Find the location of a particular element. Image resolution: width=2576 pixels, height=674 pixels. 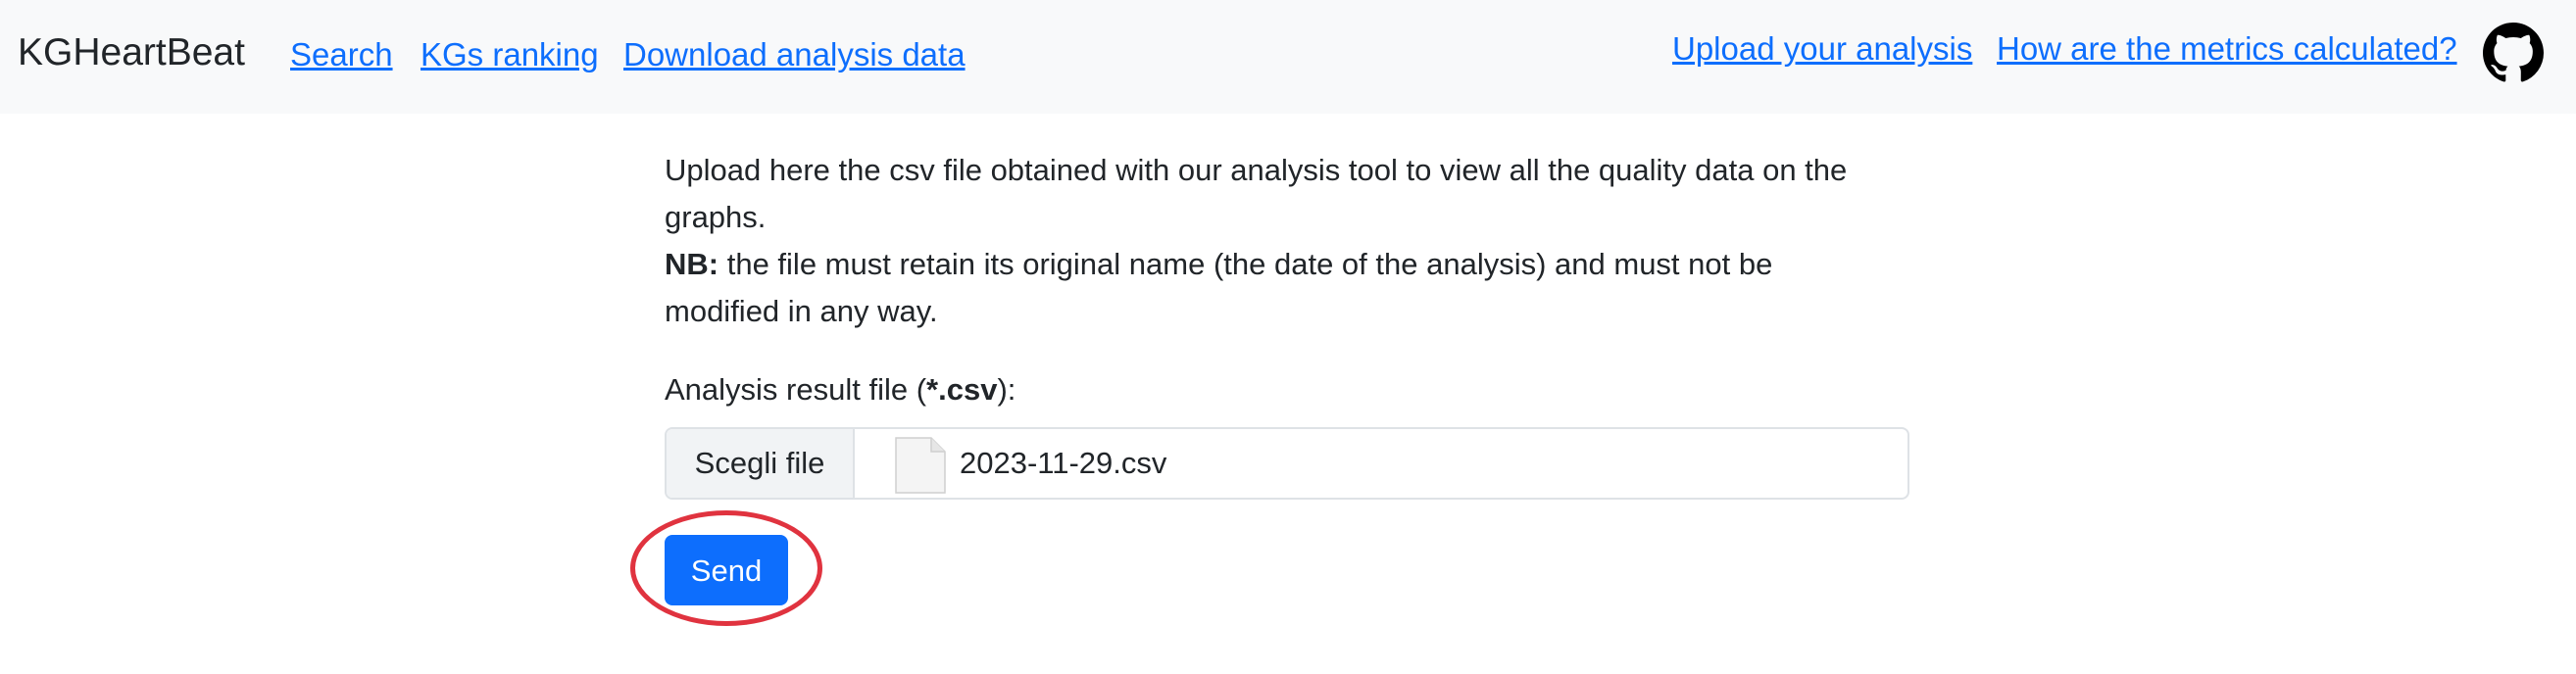

nav-link-kgs-ranking: KGs ranking is located at coordinates (510, 54).